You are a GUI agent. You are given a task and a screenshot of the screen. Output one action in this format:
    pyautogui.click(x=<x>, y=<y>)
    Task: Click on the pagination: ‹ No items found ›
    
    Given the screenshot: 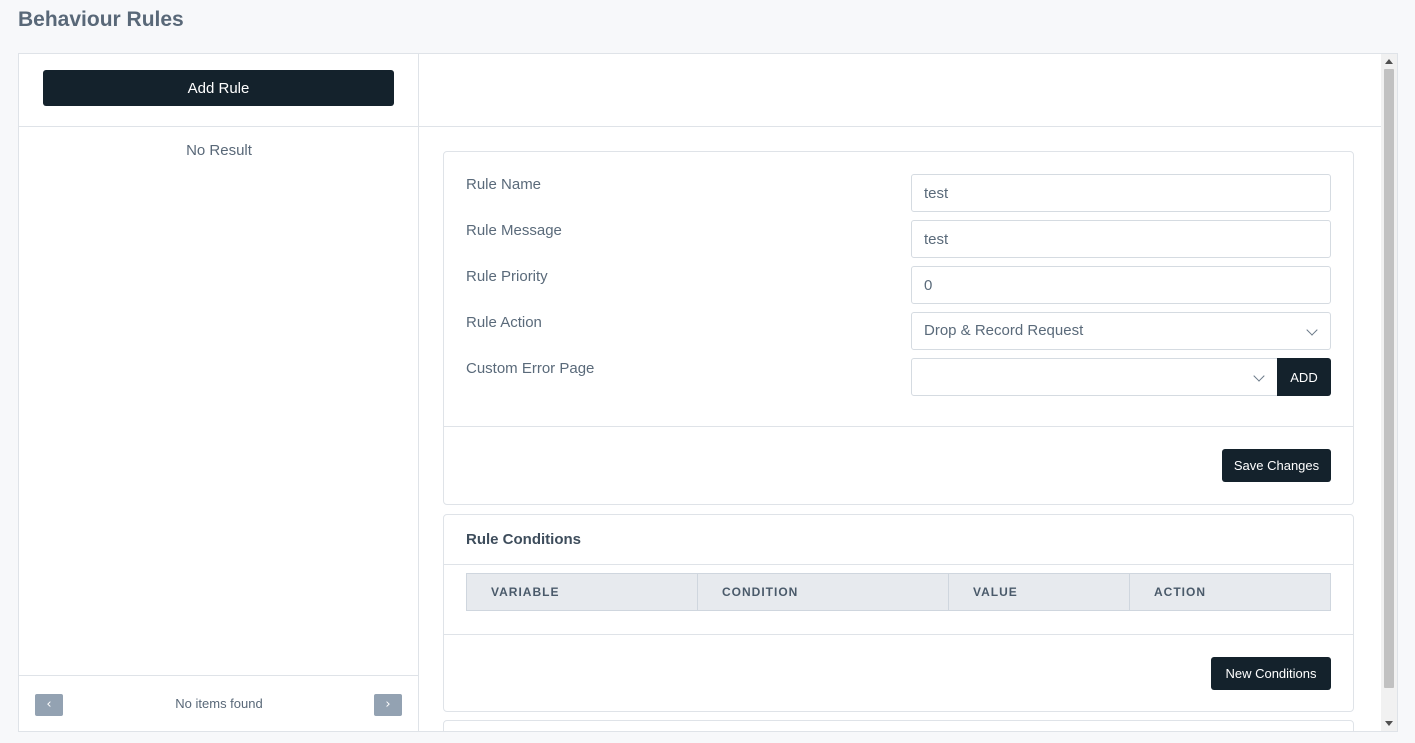 What is the action you would take?
    pyautogui.click(x=219, y=703)
    